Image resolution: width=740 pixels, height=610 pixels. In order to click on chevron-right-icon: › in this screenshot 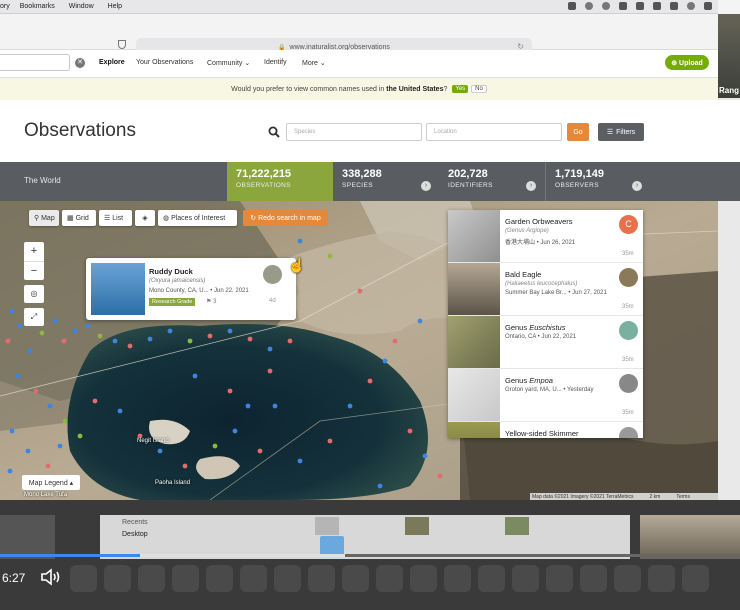, I will do `click(637, 186)`.